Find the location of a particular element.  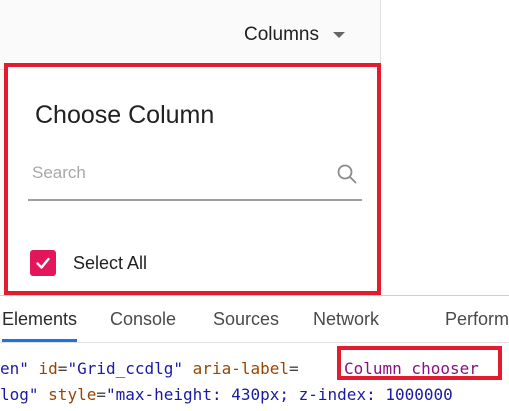

checkmark-icon is located at coordinates (43, 263).